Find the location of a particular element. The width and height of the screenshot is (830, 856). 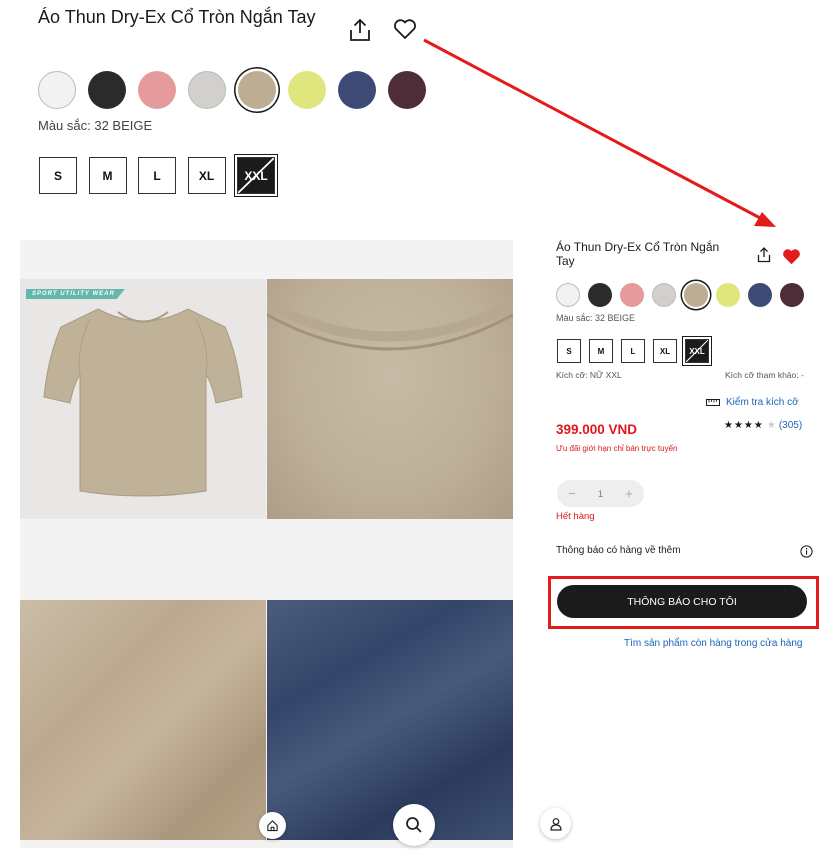

product-image-front is located at coordinates (143, 399).